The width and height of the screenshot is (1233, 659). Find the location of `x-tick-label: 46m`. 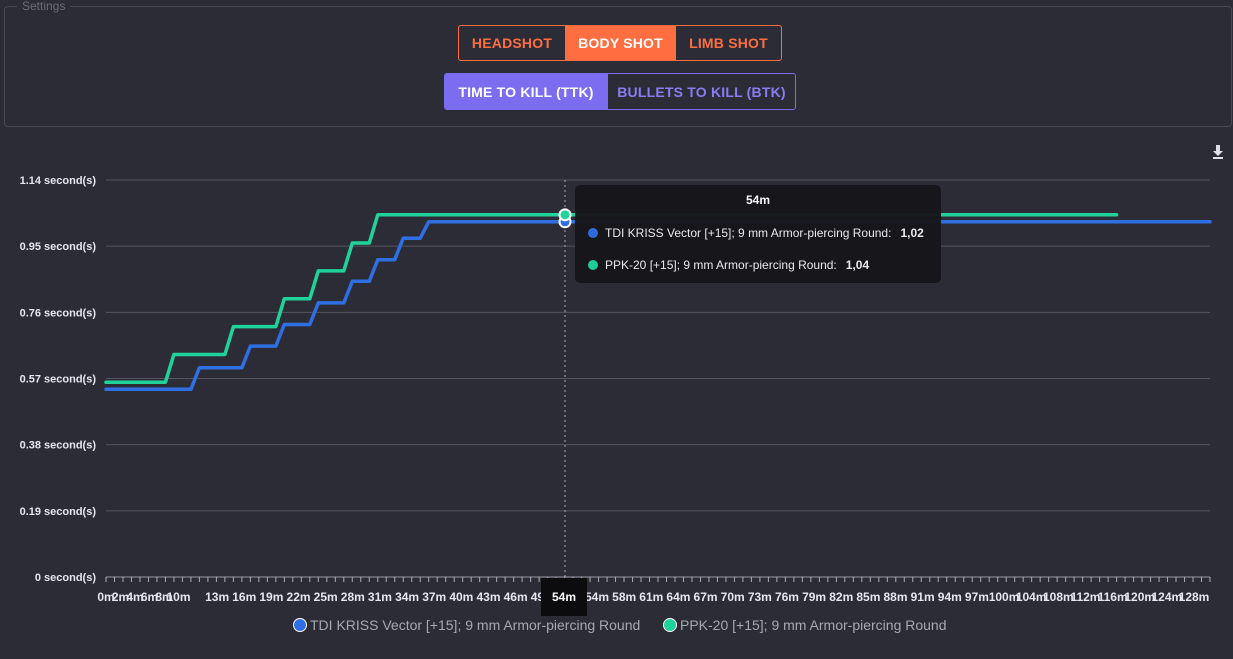

x-tick-label: 46m is located at coordinates (516, 597).